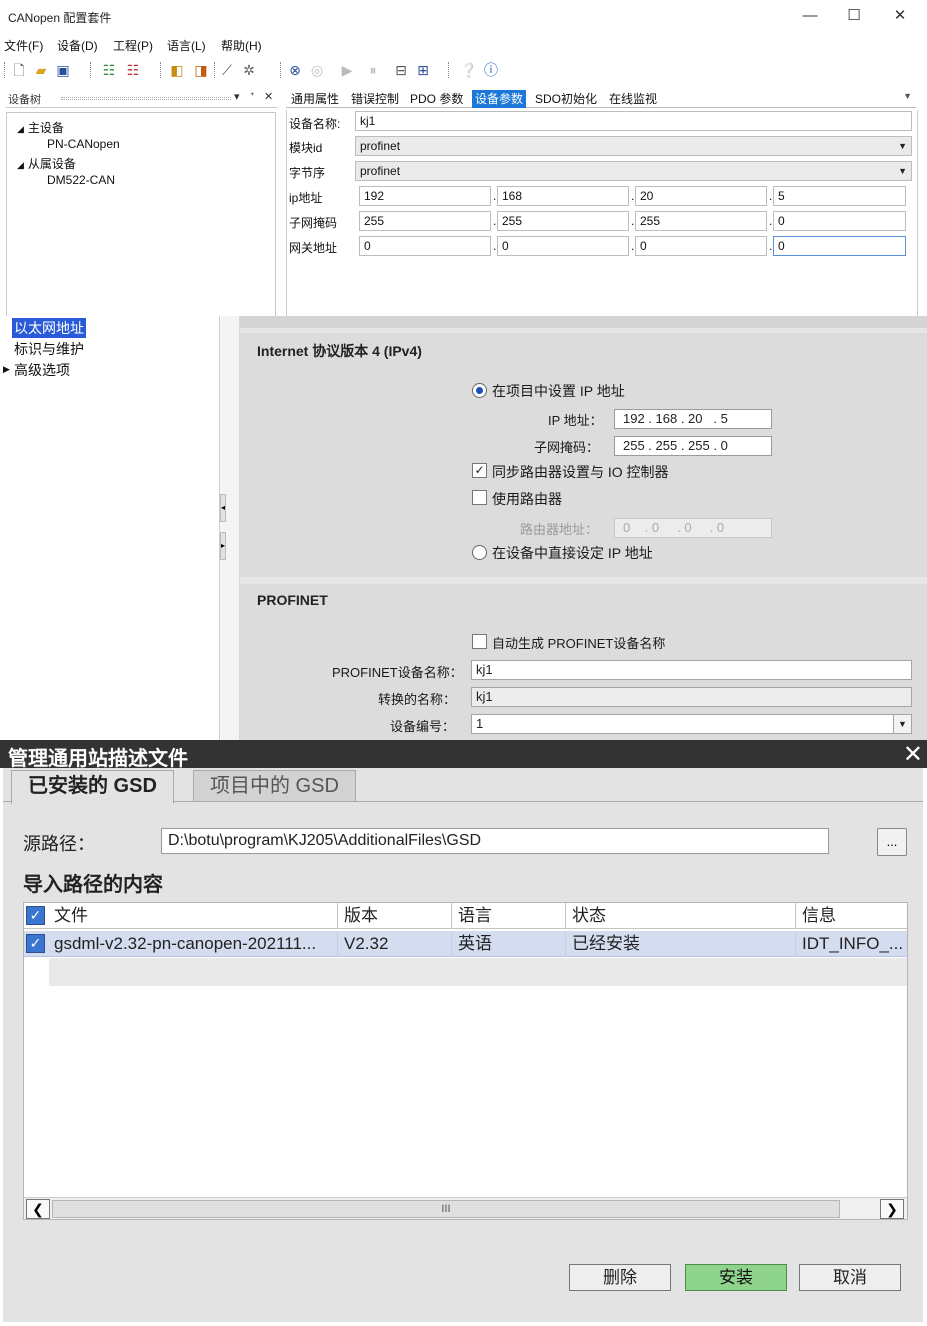 This screenshot has width=927, height=1326. I want to click on sync-router-checkbox: ✓, so click(479, 470).